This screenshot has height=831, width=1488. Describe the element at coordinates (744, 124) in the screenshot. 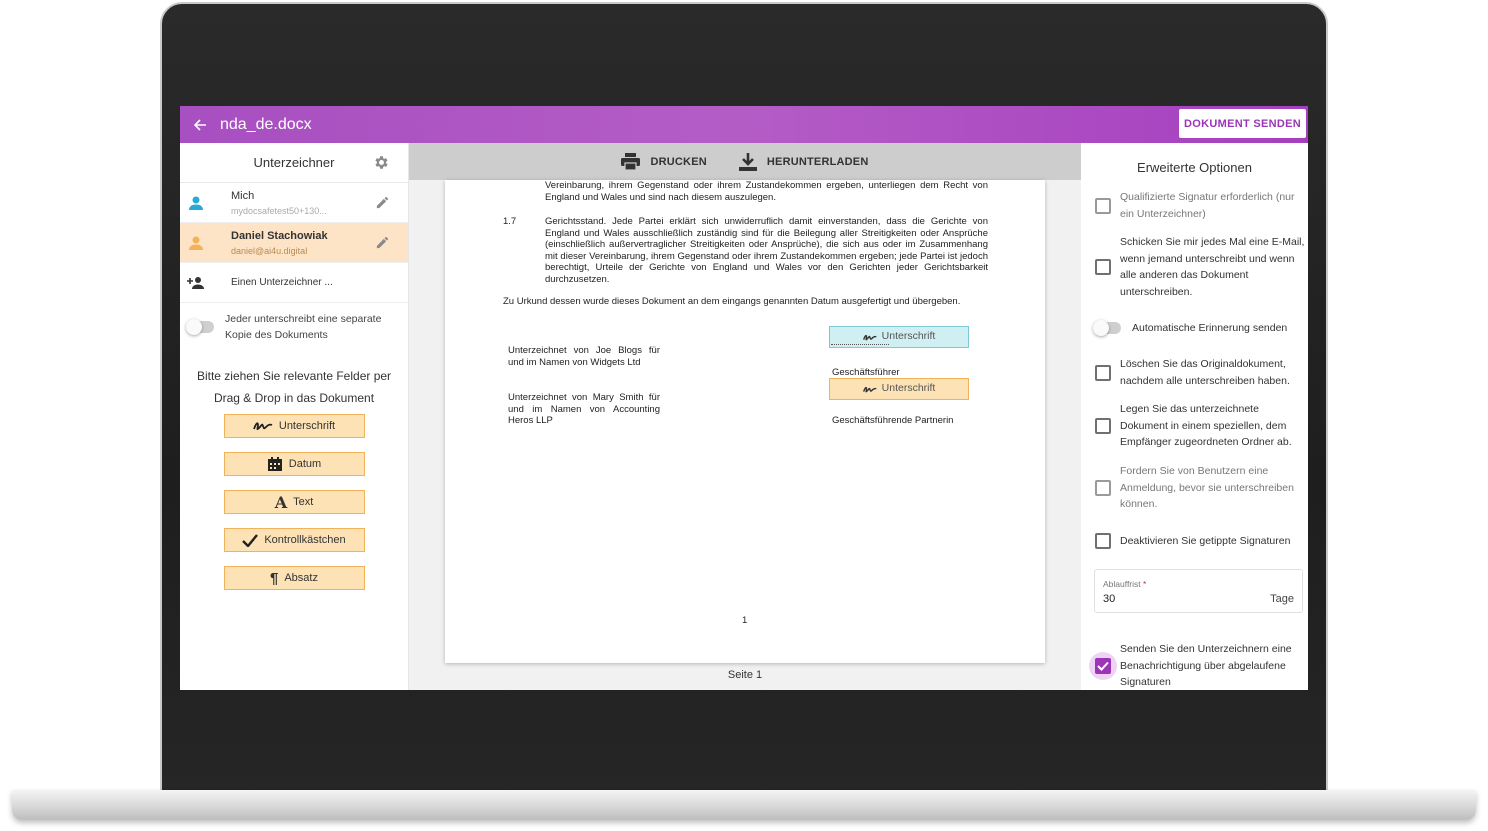

I see `app-bar: nda_de.docx DOKUMENT SENDEN` at that location.